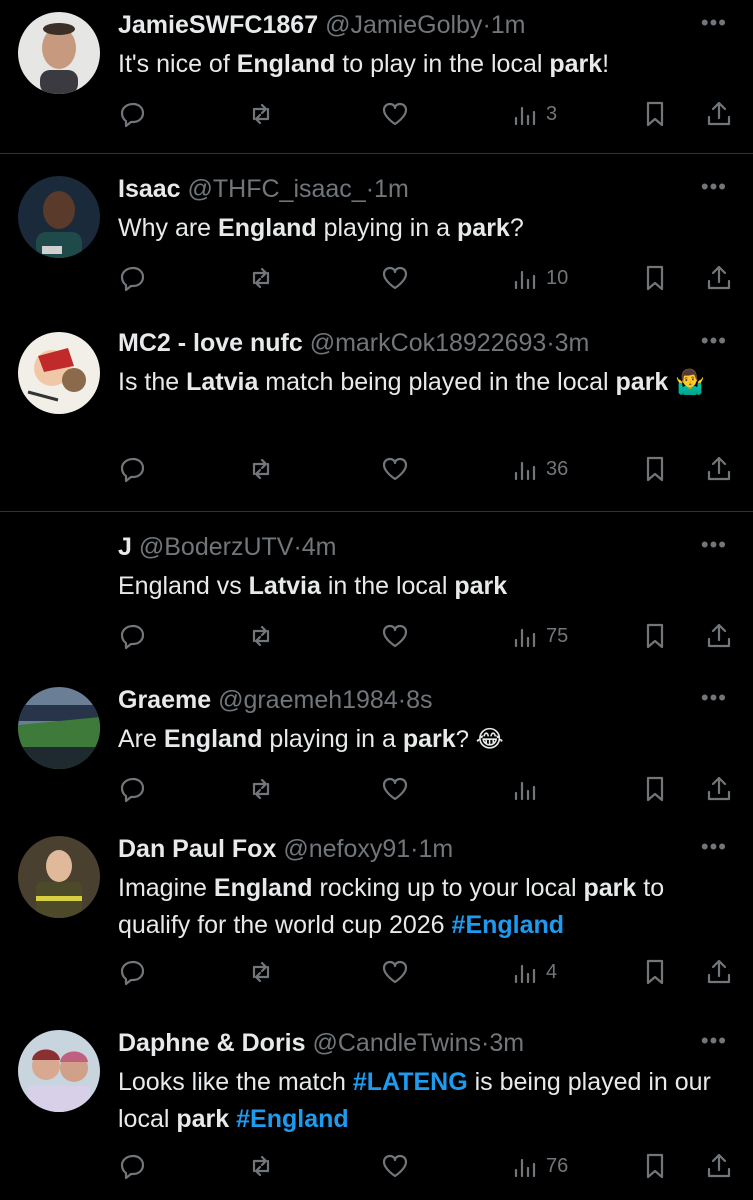 The width and height of the screenshot is (753, 1200). I want to click on views-button: 36, so click(539, 469).